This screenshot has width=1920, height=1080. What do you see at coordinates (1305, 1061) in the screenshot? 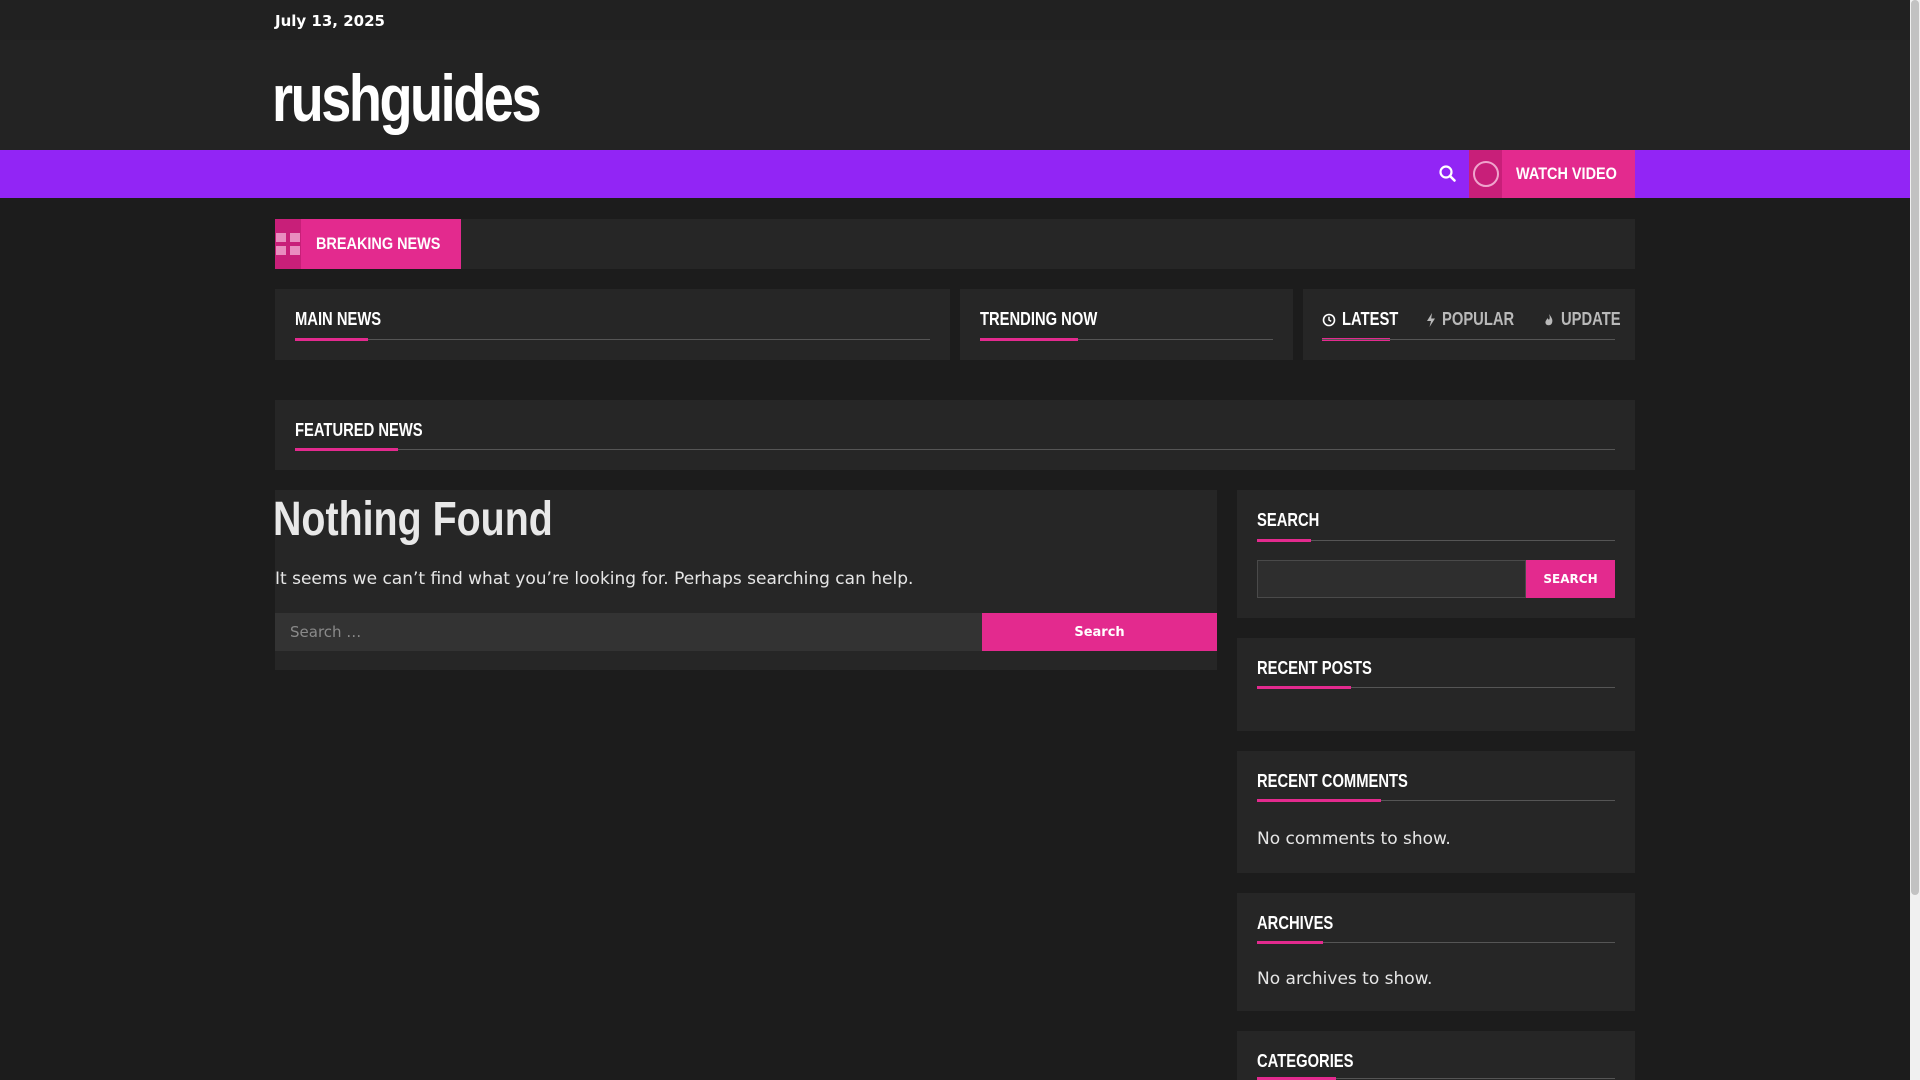
I see `categories-title: CATEGORIES` at bounding box center [1305, 1061].